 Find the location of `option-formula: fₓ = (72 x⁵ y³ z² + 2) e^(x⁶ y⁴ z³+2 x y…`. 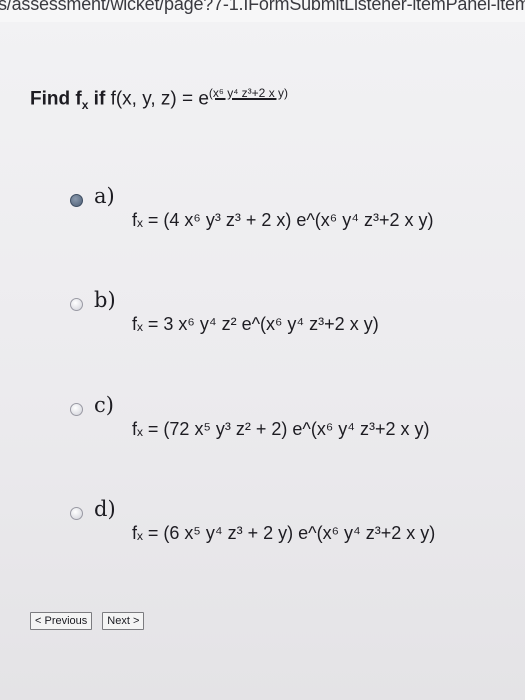

option-formula: fₓ = (72 x⁵ y³ z² + 2) e^(x⁶ y⁴ z³+2 x y… is located at coordinates (281, 429).